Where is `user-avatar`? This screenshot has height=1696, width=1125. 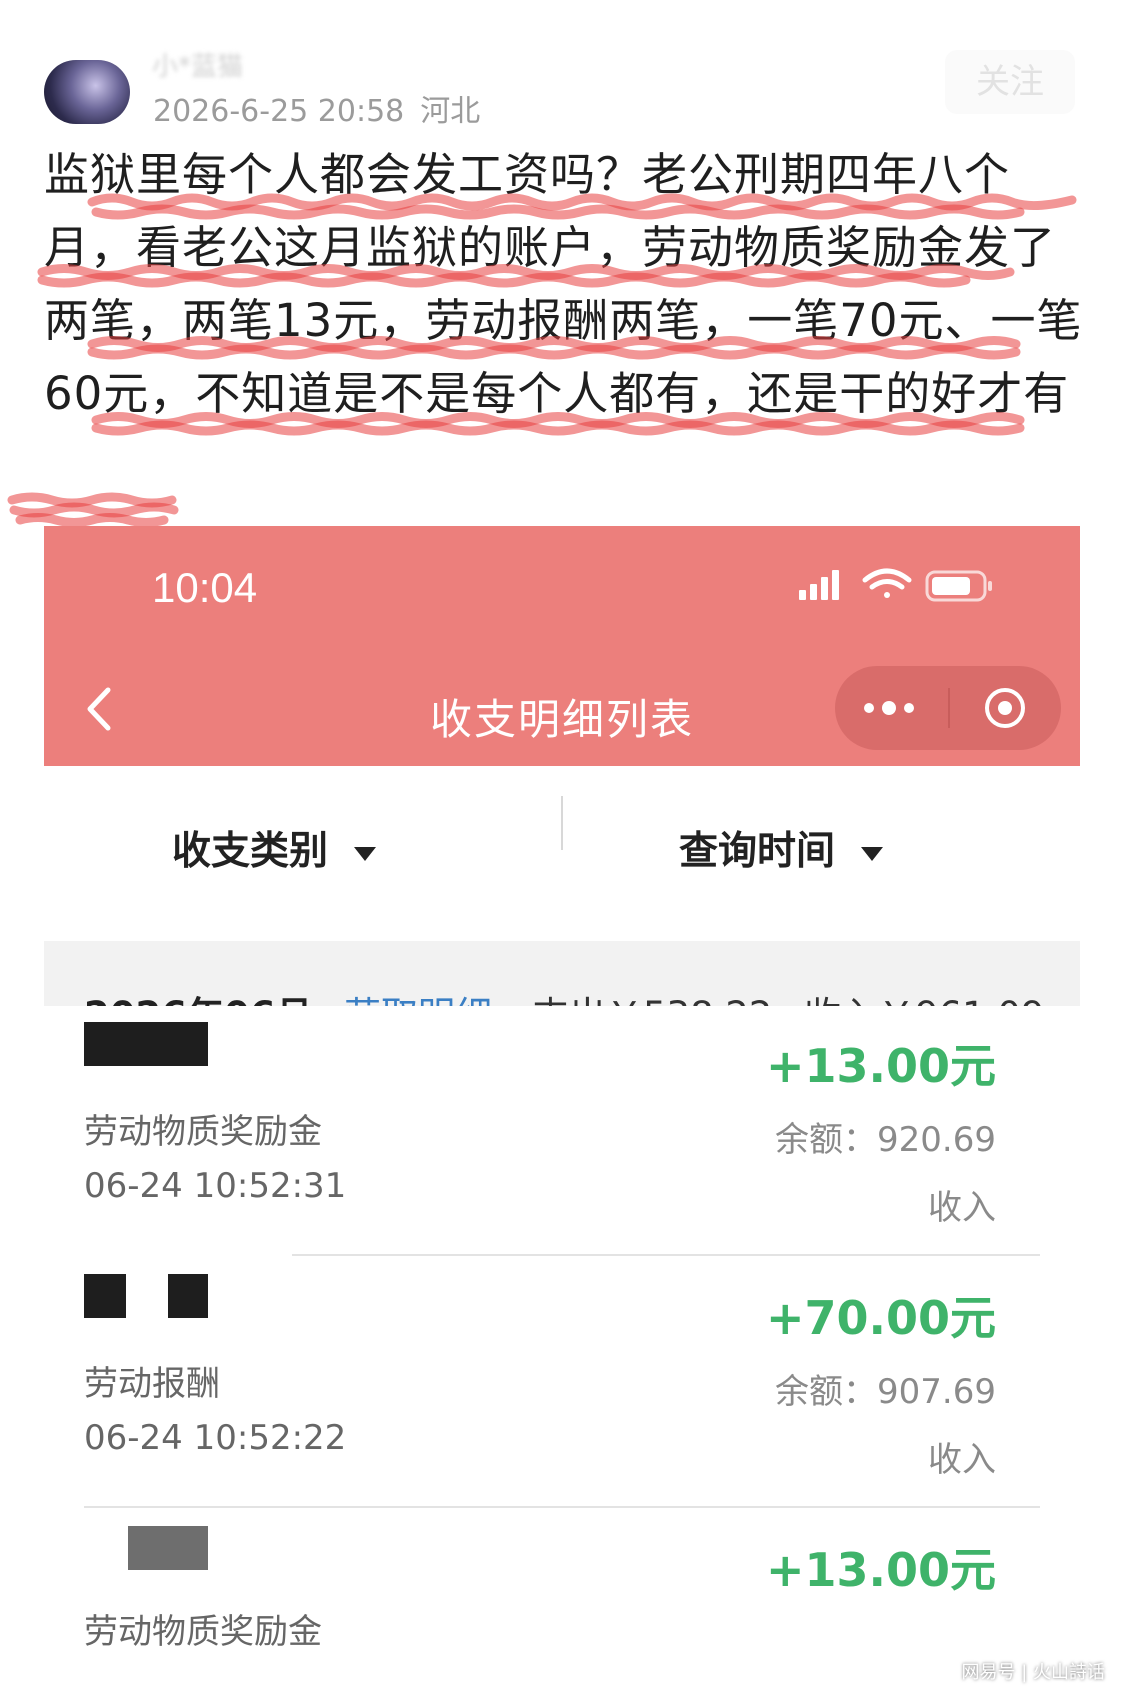 user-avatar is located at coordinates (87, 92).